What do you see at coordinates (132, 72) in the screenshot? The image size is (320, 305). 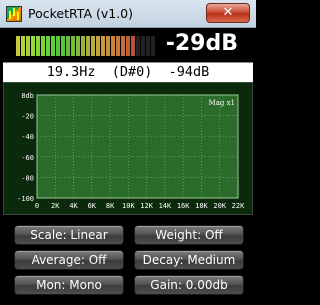 I see `note-value: (D#0)` at bounding box center [132, 72].